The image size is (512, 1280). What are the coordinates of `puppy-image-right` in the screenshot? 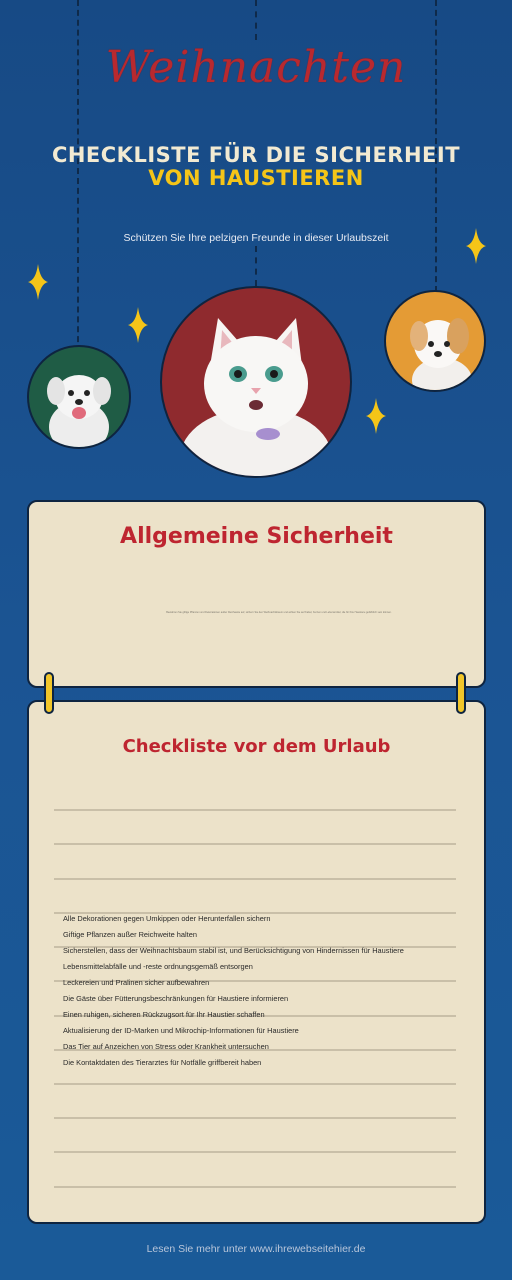 It's located at (435, 341).